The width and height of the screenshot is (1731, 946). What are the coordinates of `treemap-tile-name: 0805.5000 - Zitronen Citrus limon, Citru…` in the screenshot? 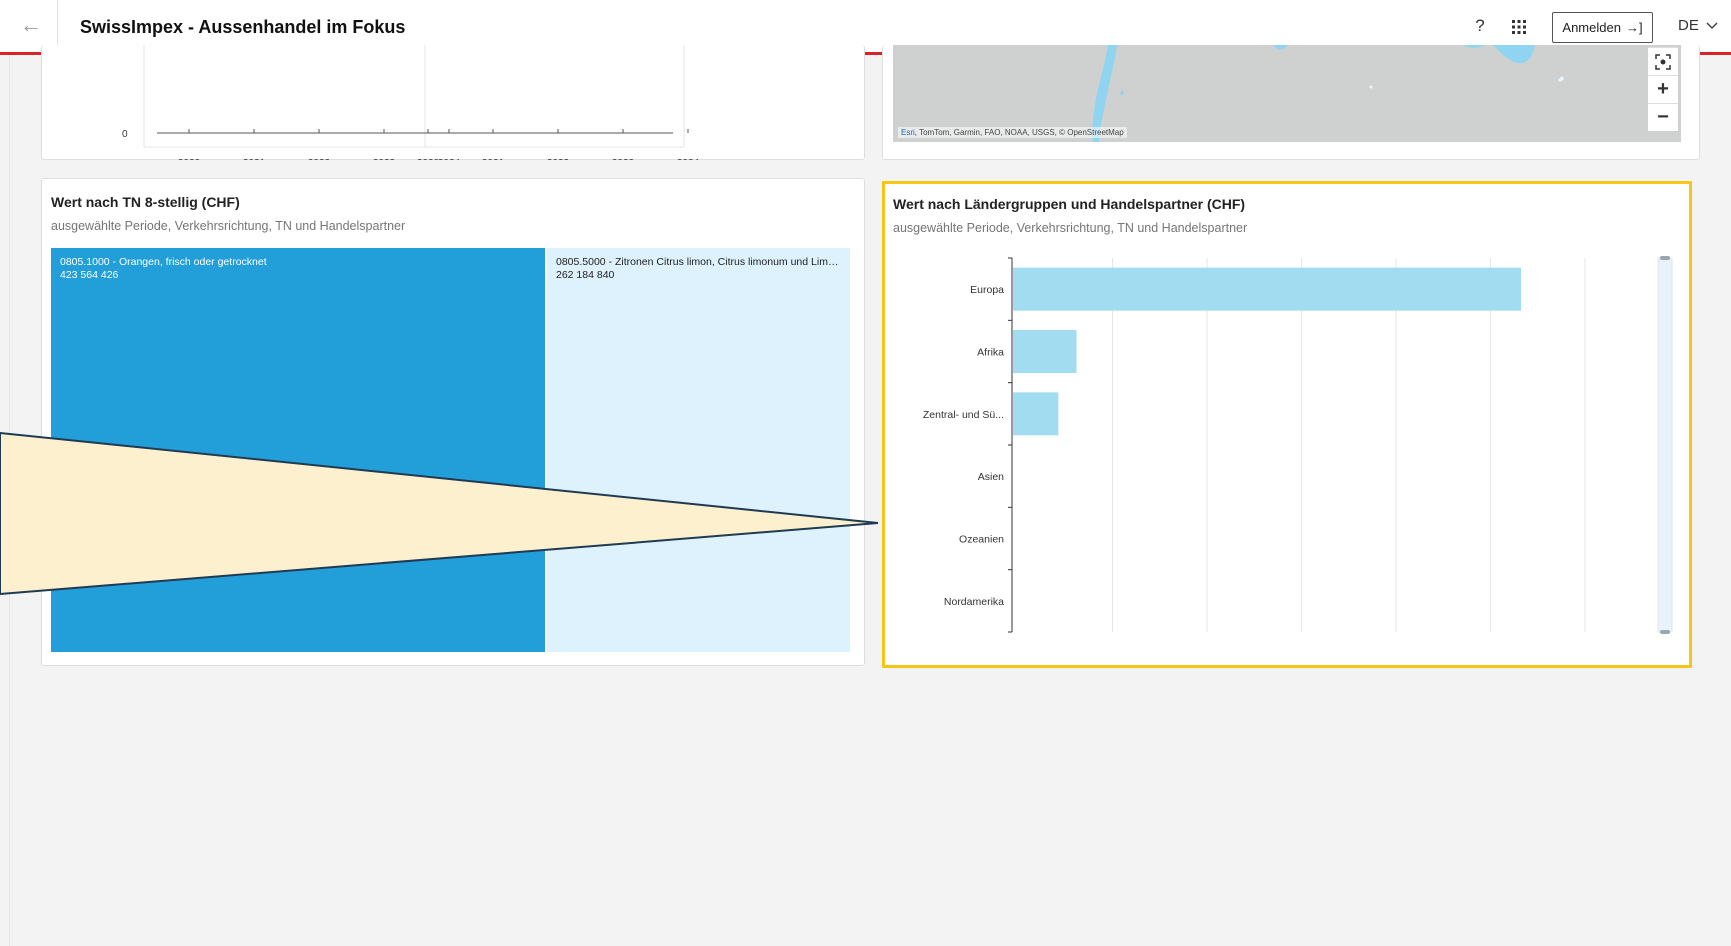 It's located at (698, 262).